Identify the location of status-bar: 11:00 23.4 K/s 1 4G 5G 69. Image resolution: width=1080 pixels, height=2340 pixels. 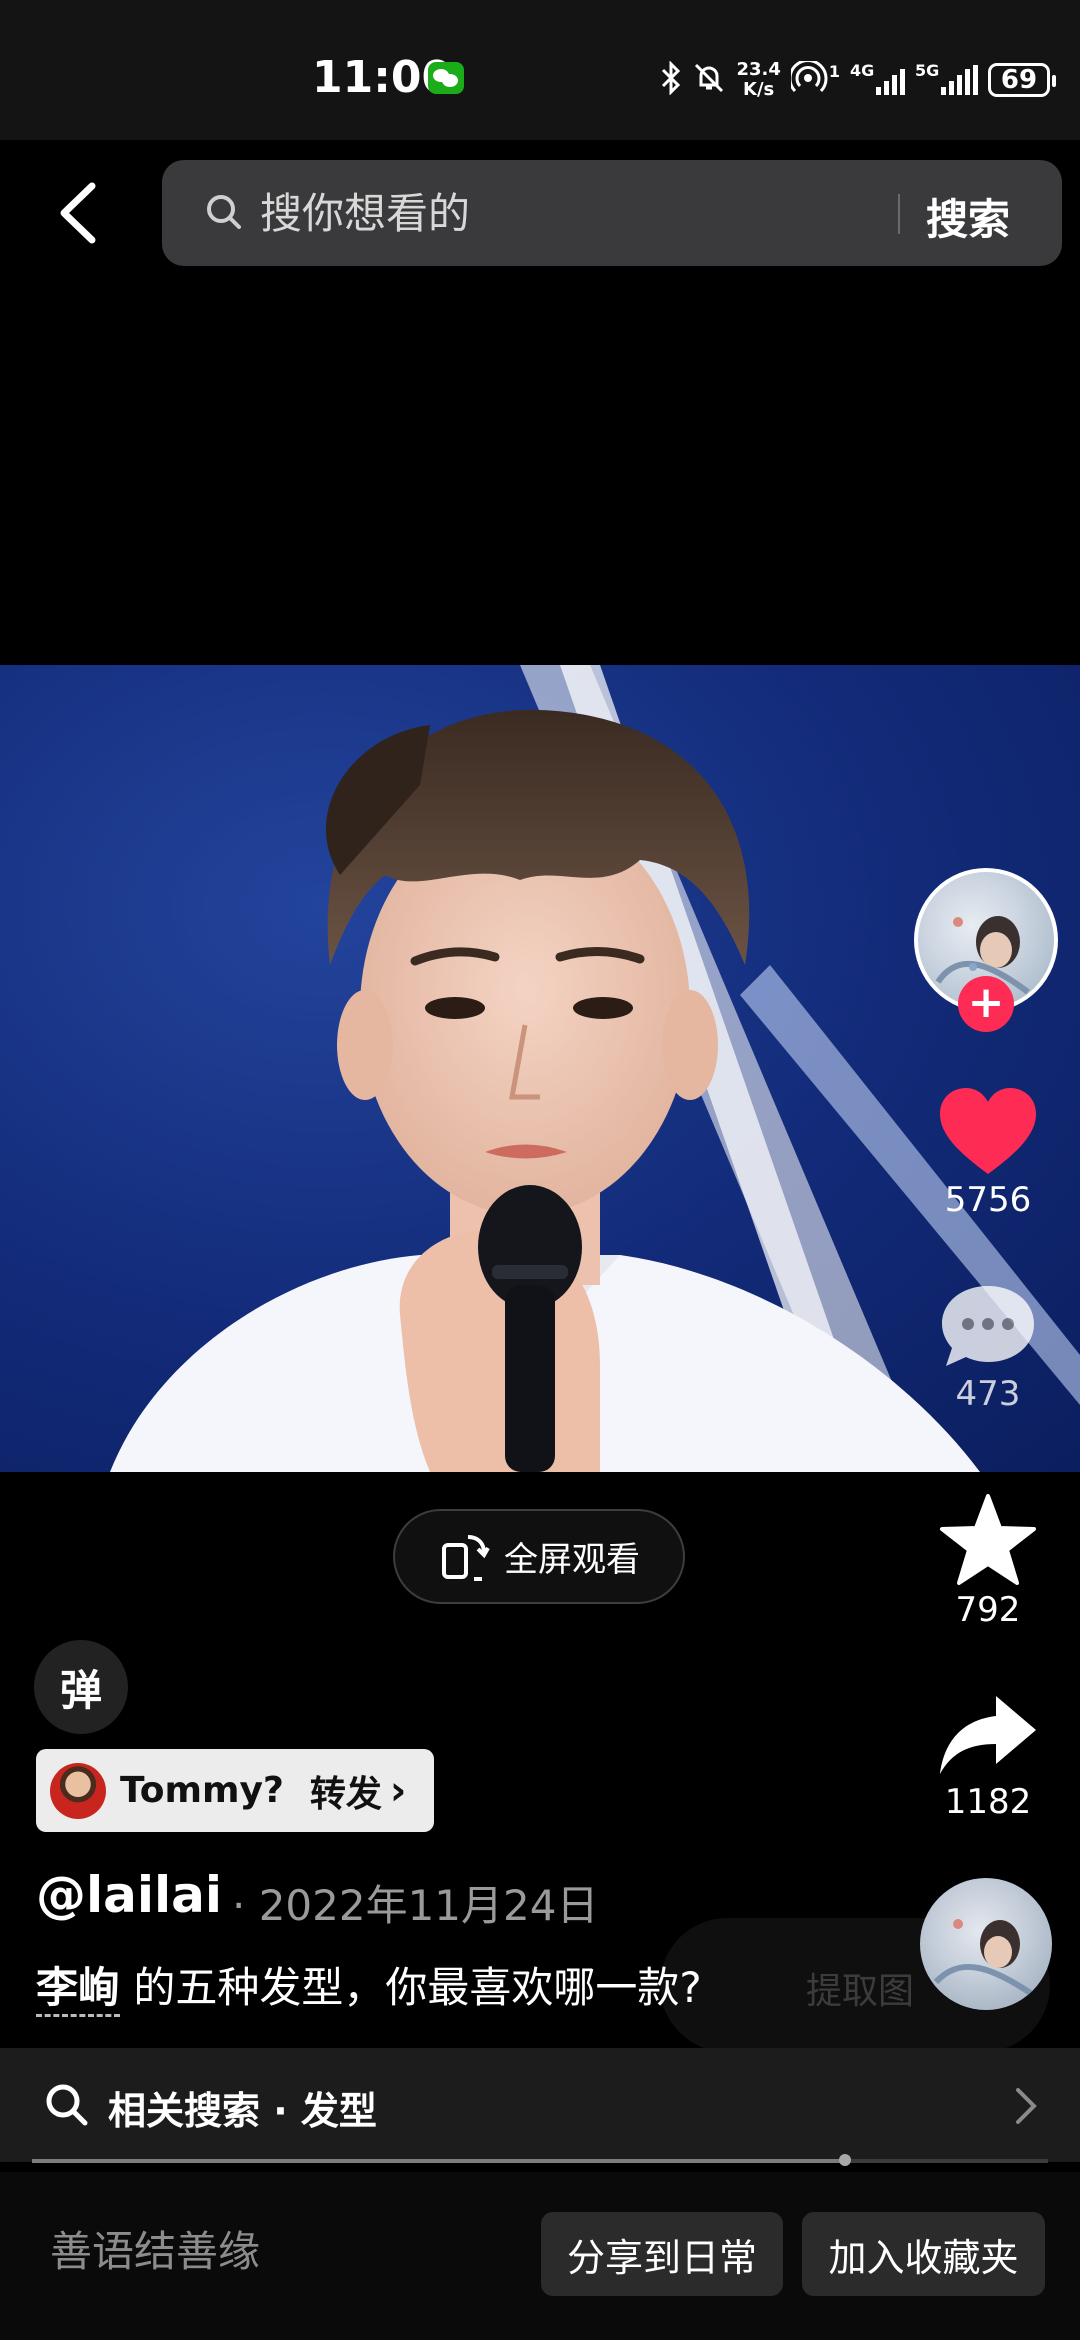
(540, 70).